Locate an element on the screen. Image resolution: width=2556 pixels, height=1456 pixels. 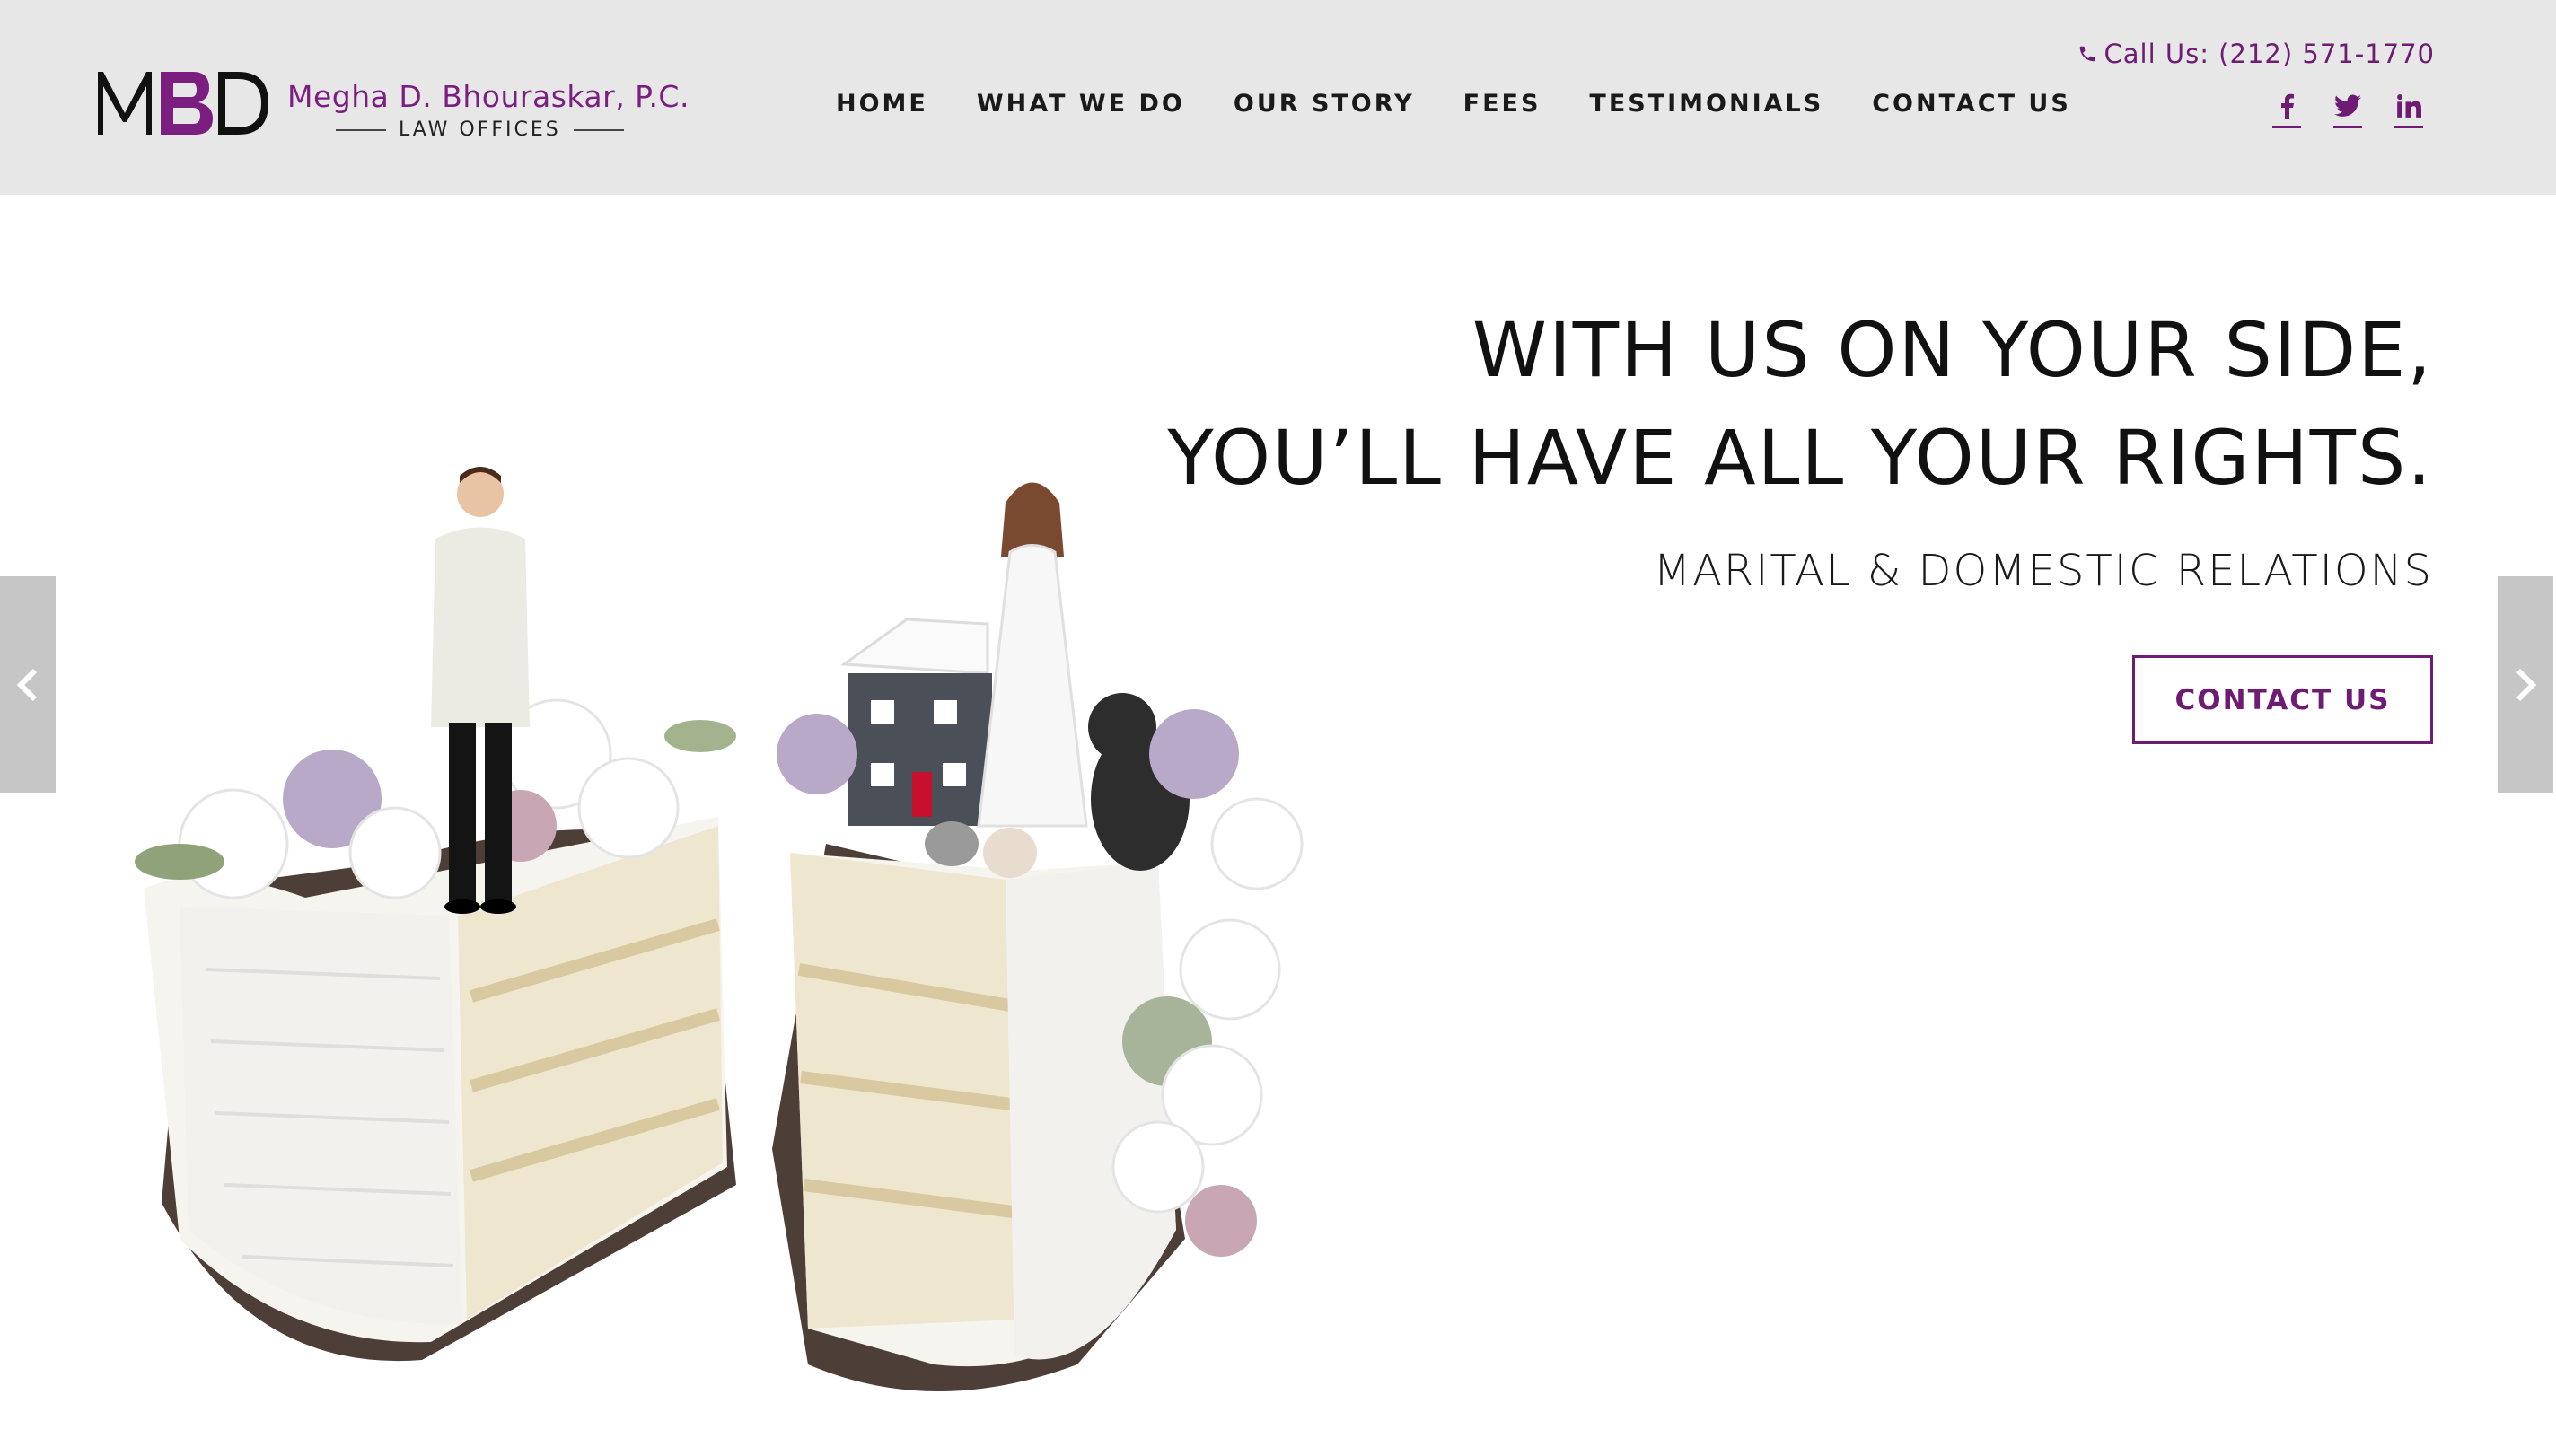
twitter-link is located at coordinates (2347, 107).